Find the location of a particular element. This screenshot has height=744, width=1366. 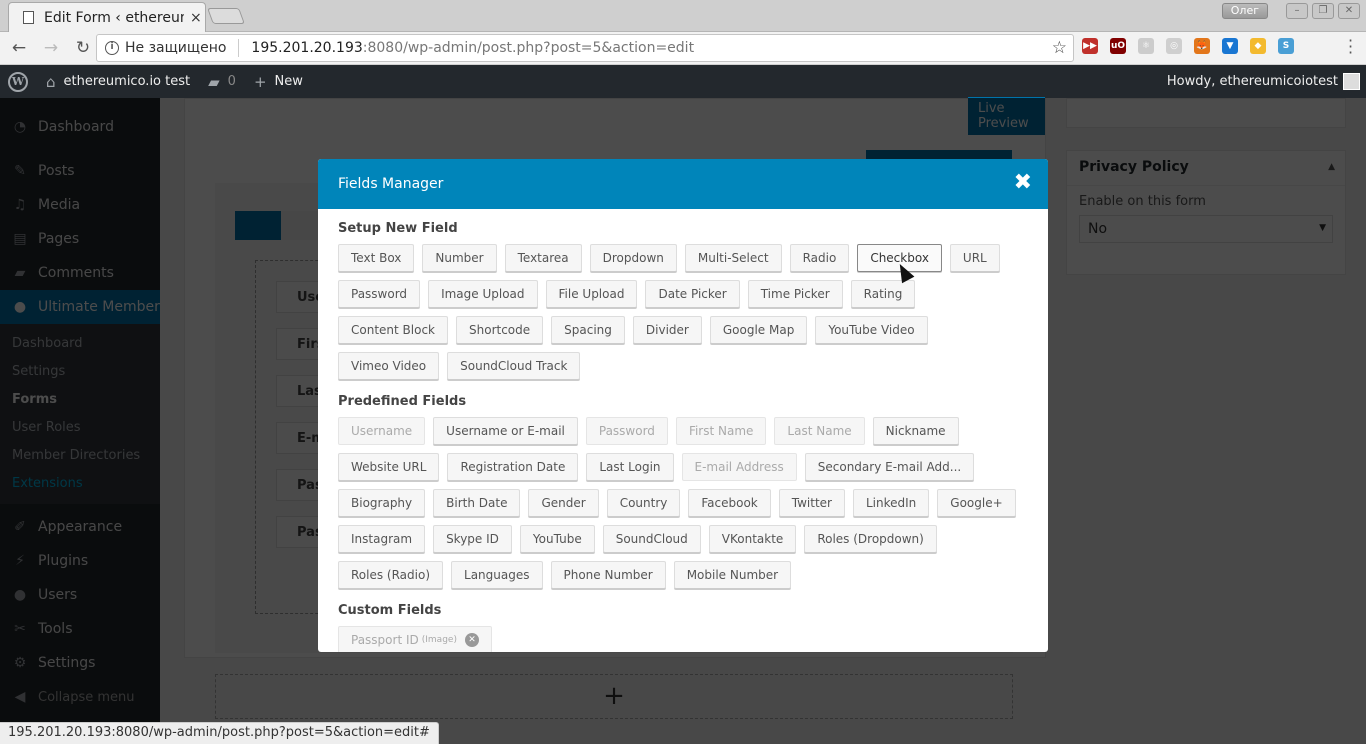

field-button-biography: Biography is located at coordinates (382, 503).